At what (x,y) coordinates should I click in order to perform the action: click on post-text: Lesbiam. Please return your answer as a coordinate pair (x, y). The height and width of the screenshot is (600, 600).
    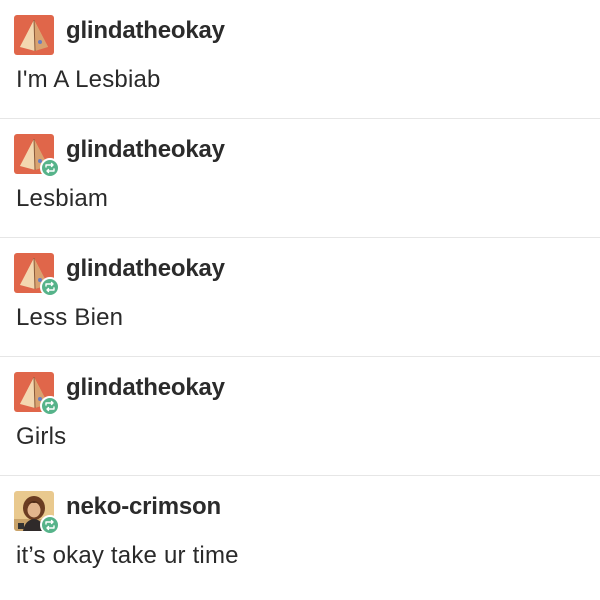
    Looking at the image, I should click on (62, 198).